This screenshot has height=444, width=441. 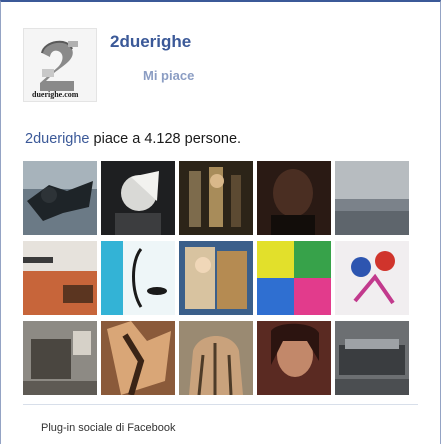 I want to click on like-button-label: Mi piace, so click(x=169, y=75).